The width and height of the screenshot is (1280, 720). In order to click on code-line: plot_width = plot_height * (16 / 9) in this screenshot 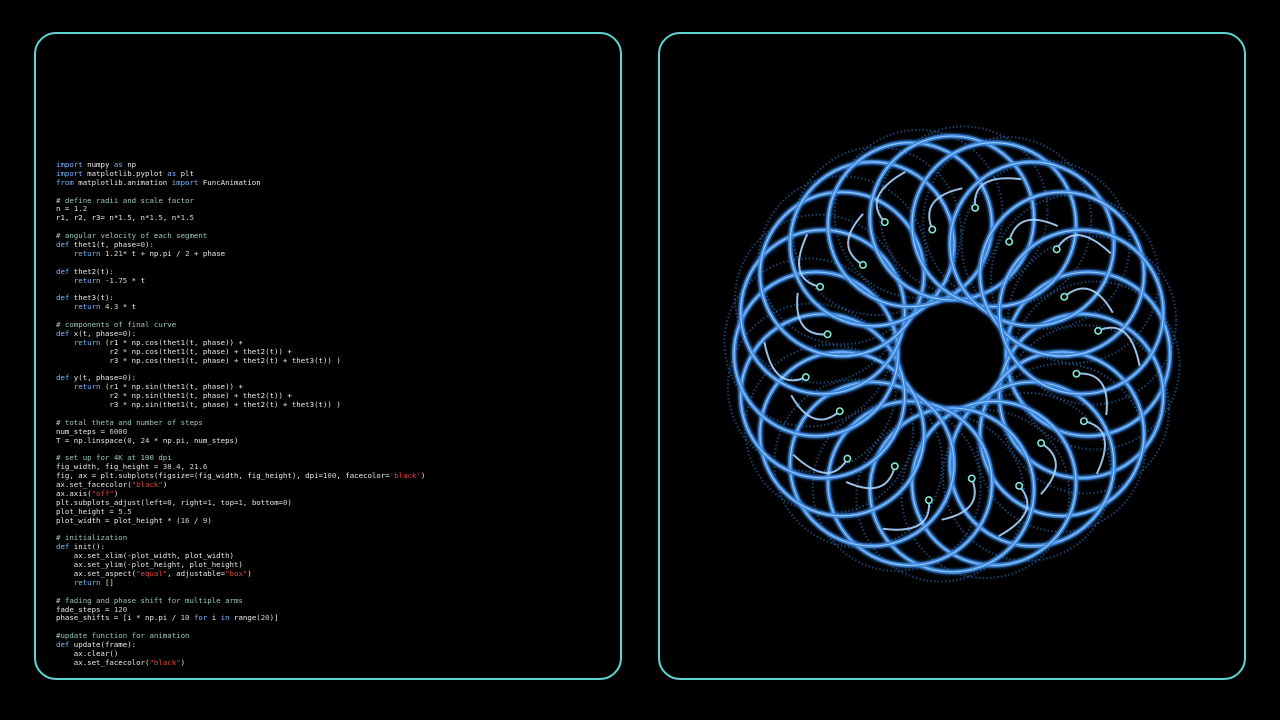, I will do `click(134, 520)`.